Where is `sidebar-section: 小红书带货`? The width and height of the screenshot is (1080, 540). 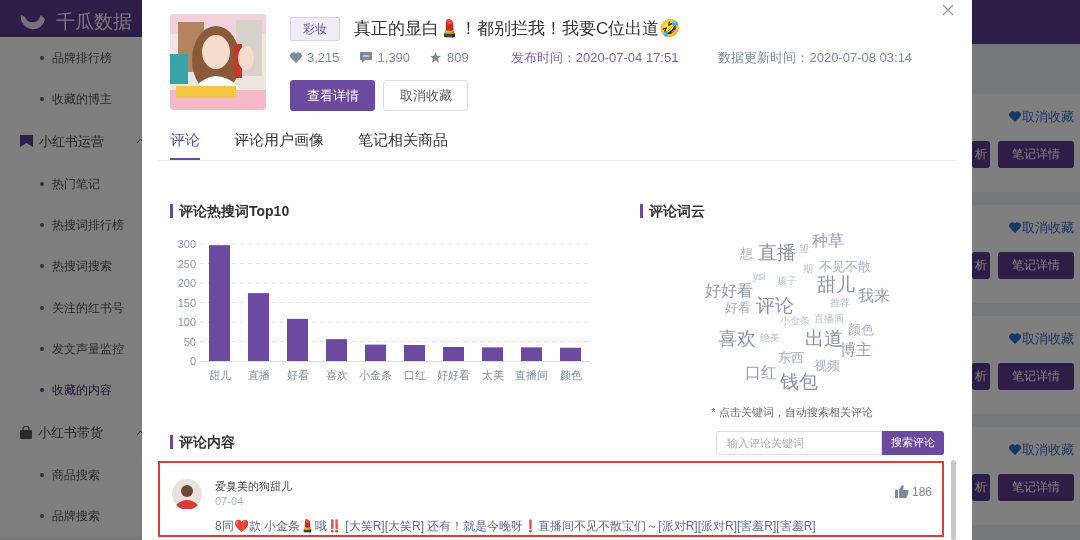 sidebar-section: 小红书带货 is located at coordinates (70, 432).